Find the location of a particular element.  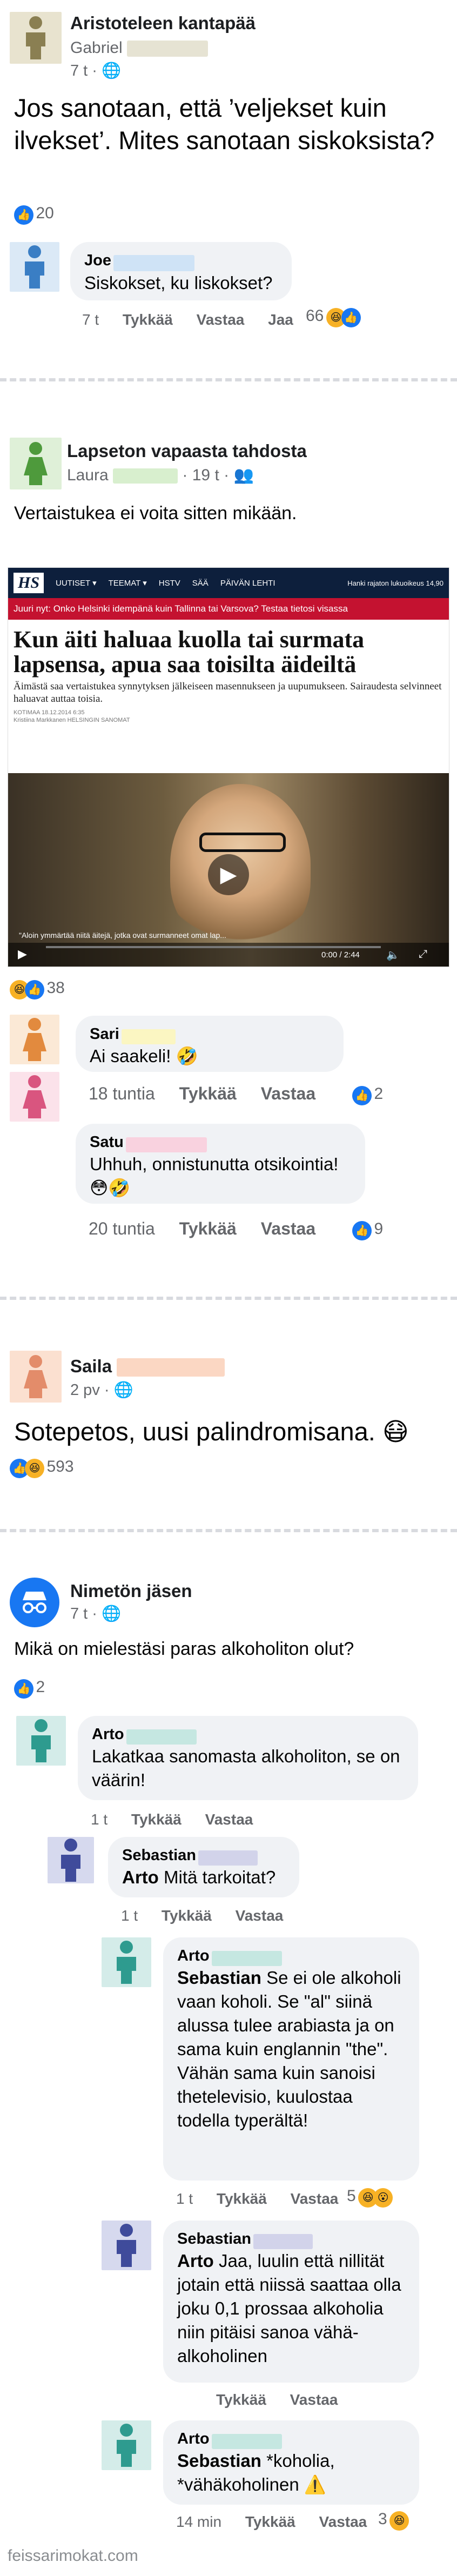

nav-item: UUTISET ▾ is located at coordinates (76, 583).